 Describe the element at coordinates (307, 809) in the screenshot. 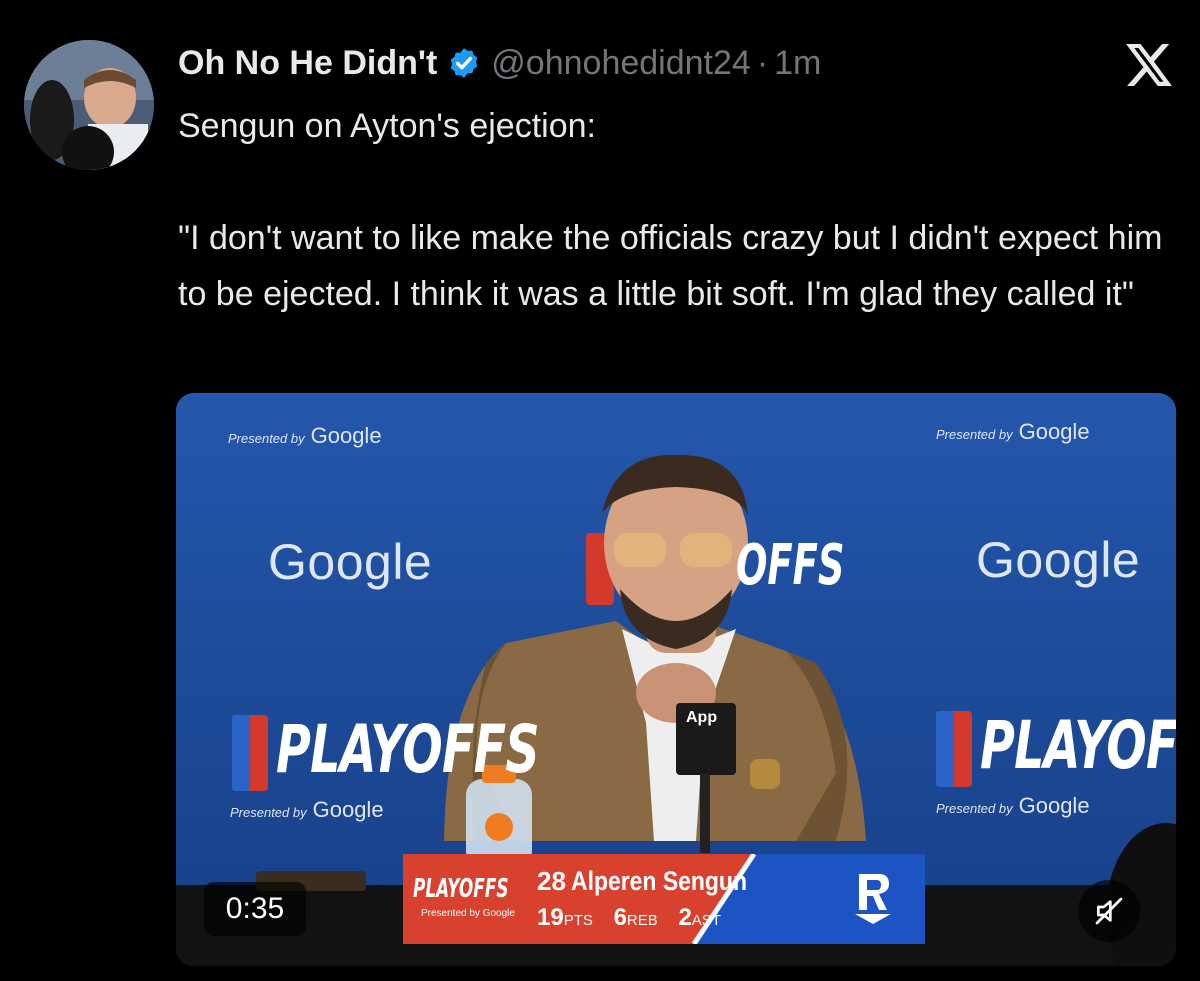

I see `backdrop-presented-mid-left: Presented by Google` at that location.